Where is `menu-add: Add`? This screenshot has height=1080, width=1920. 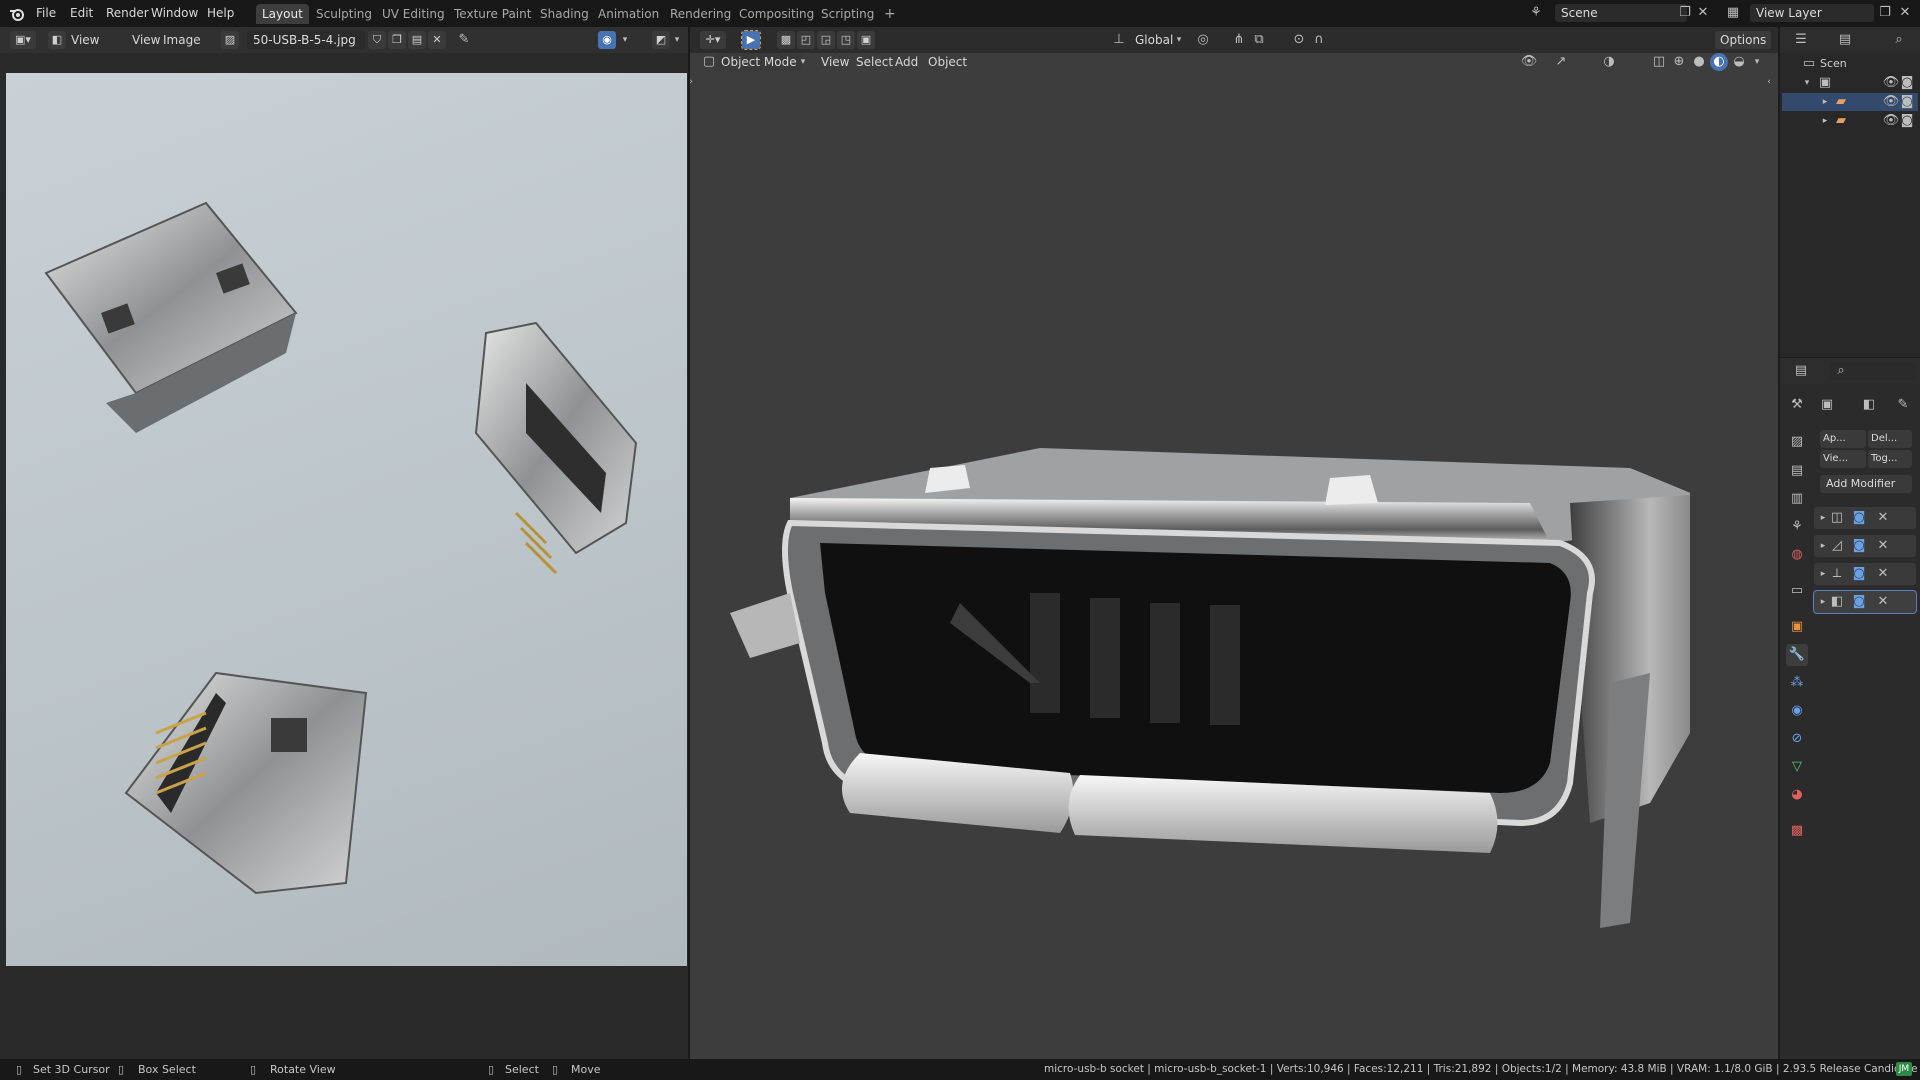 menu-add: Add is located at coordinates (906, 62).